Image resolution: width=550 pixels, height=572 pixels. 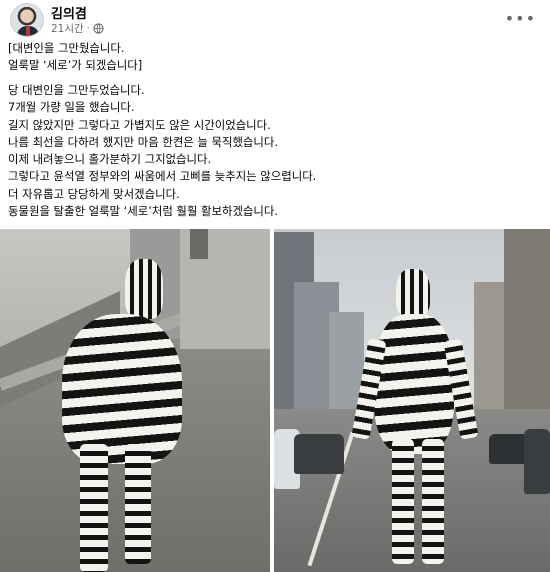 What do you see at coordinates (76, 90) in the screenshot?
I see `text-line: 당 대변인을 그만두었습니다.` at bounding box center [76, 90].